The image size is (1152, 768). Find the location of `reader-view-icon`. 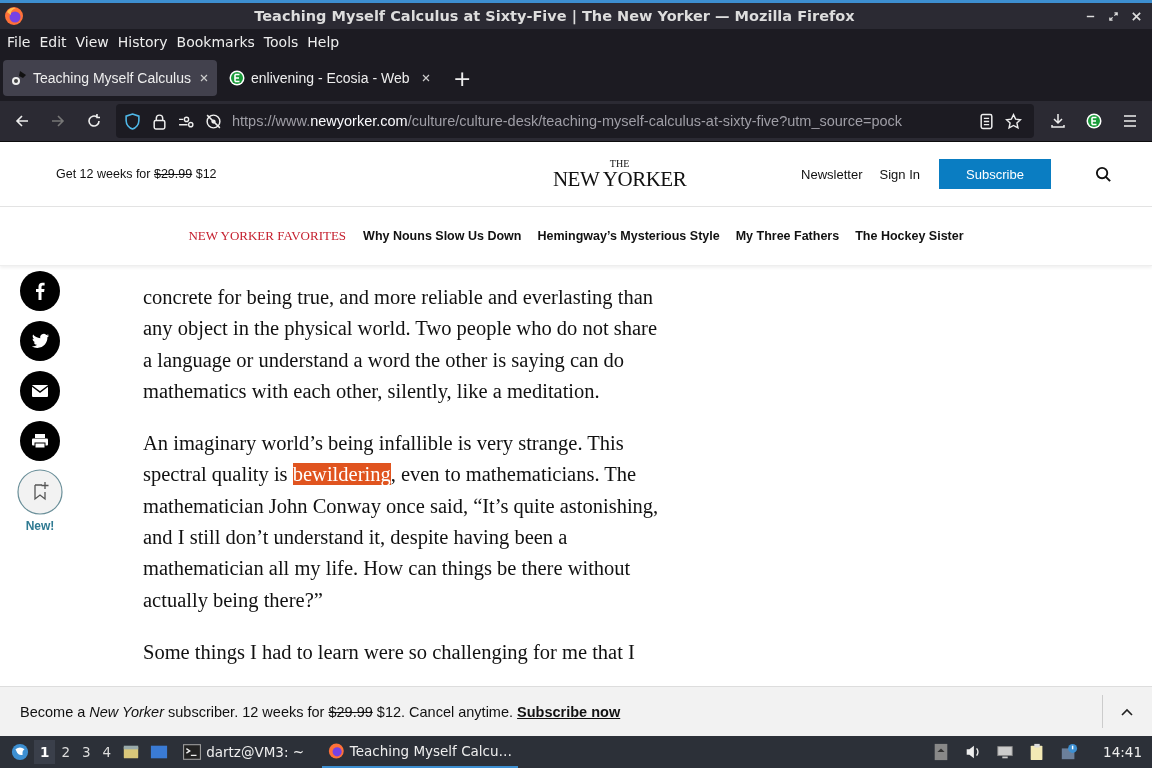

reader-view-icon is located at coordinates (986, 121).